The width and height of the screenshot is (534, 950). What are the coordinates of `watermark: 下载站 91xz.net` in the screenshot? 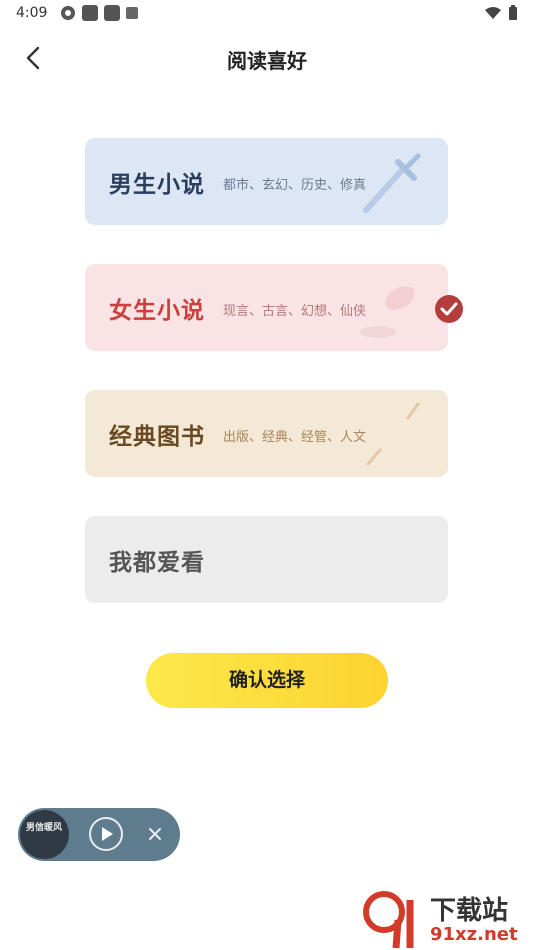 It's located at (448, 920).